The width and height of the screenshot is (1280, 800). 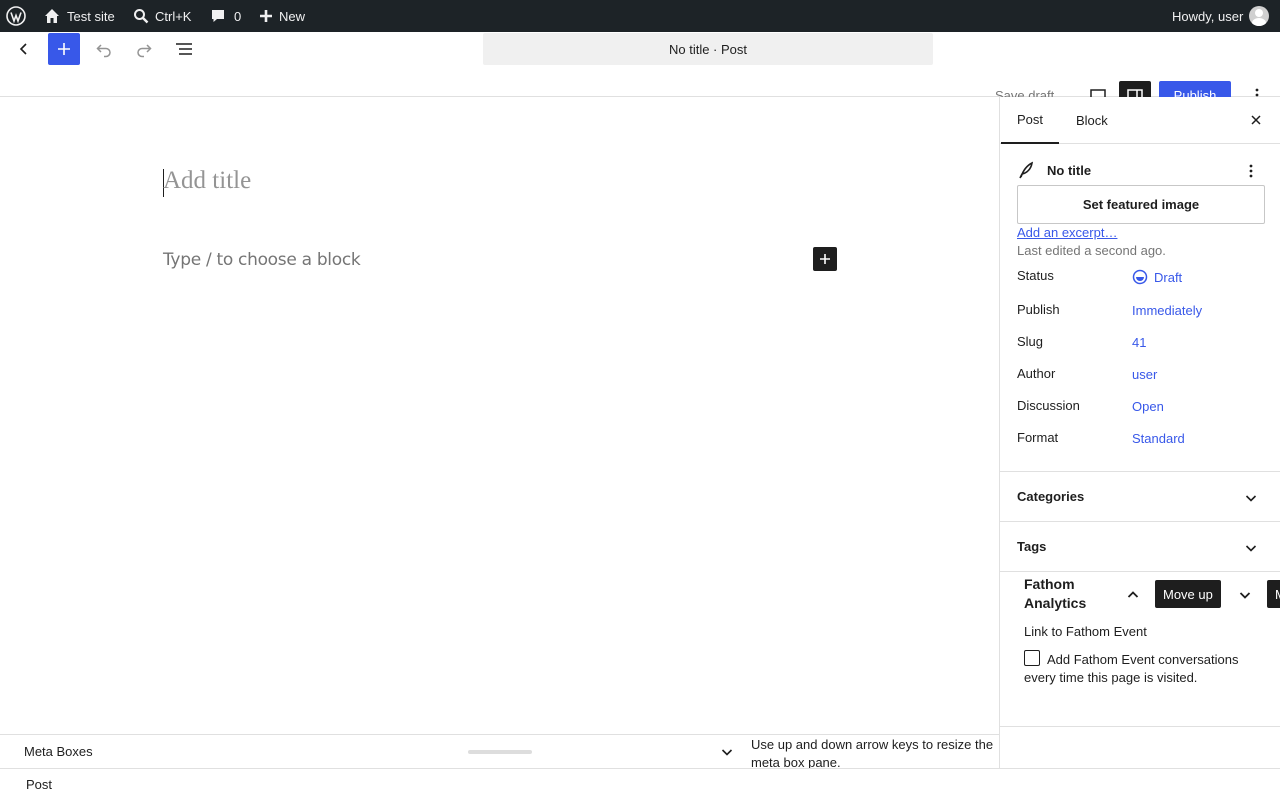 I want to click on chevron-left-icon, so click(x=23, y=49).